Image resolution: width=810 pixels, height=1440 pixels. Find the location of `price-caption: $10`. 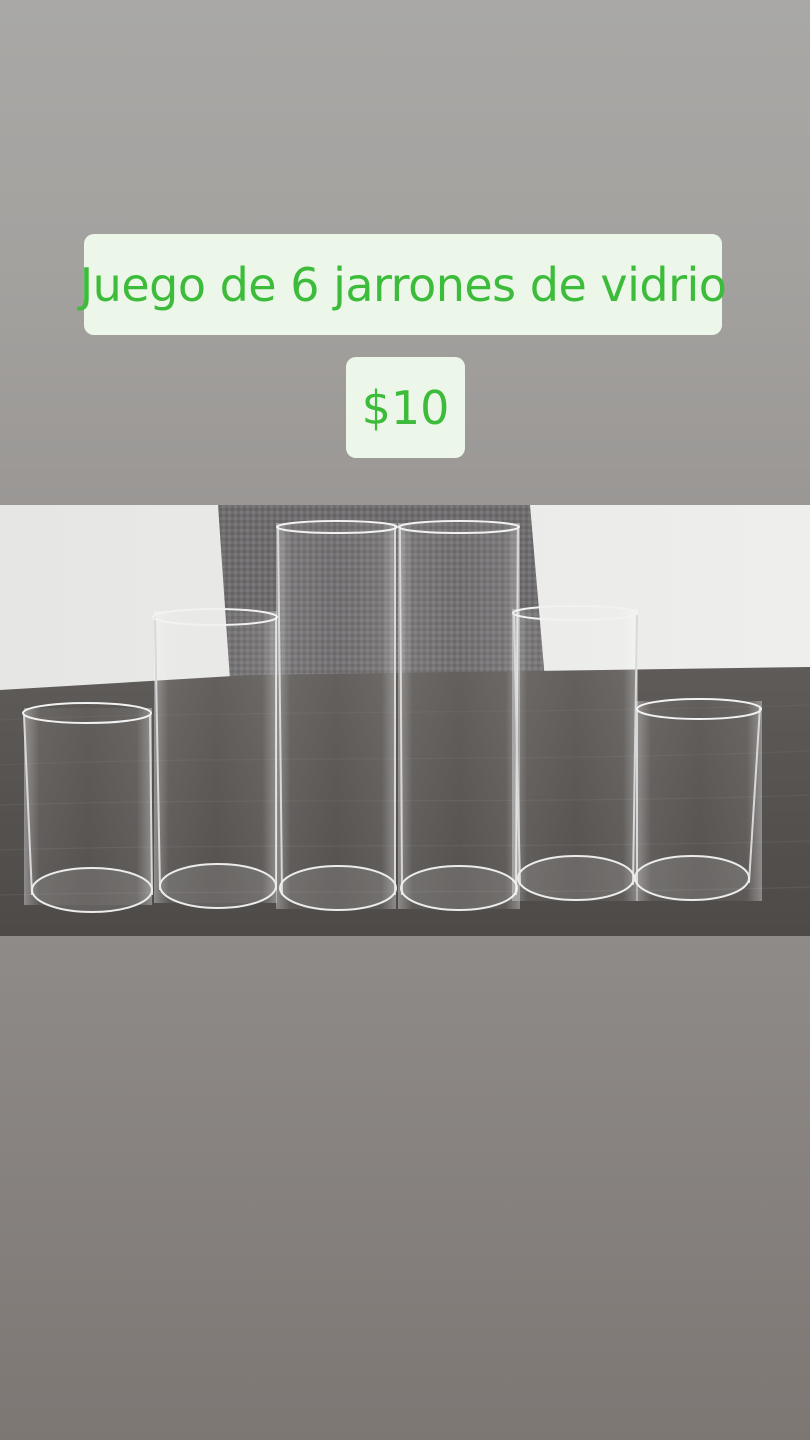

price-caption: $10 is located at coordinates (405, 407).